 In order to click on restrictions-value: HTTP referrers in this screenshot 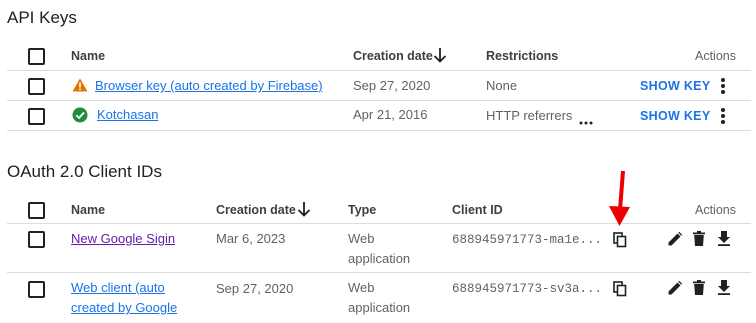, I will do `click(529, 115)`.